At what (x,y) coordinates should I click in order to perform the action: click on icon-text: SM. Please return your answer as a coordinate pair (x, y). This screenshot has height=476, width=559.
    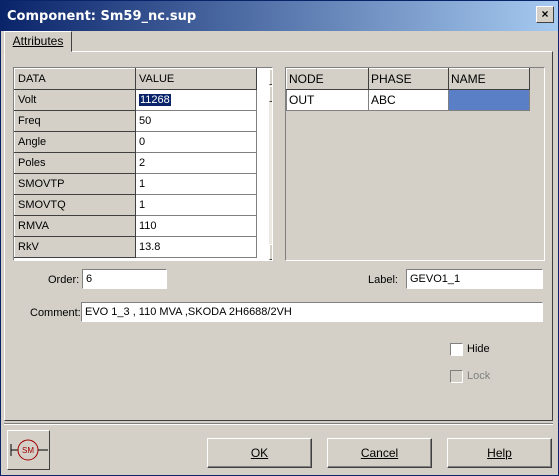
    Looking at the image, I should click on (28, 450).